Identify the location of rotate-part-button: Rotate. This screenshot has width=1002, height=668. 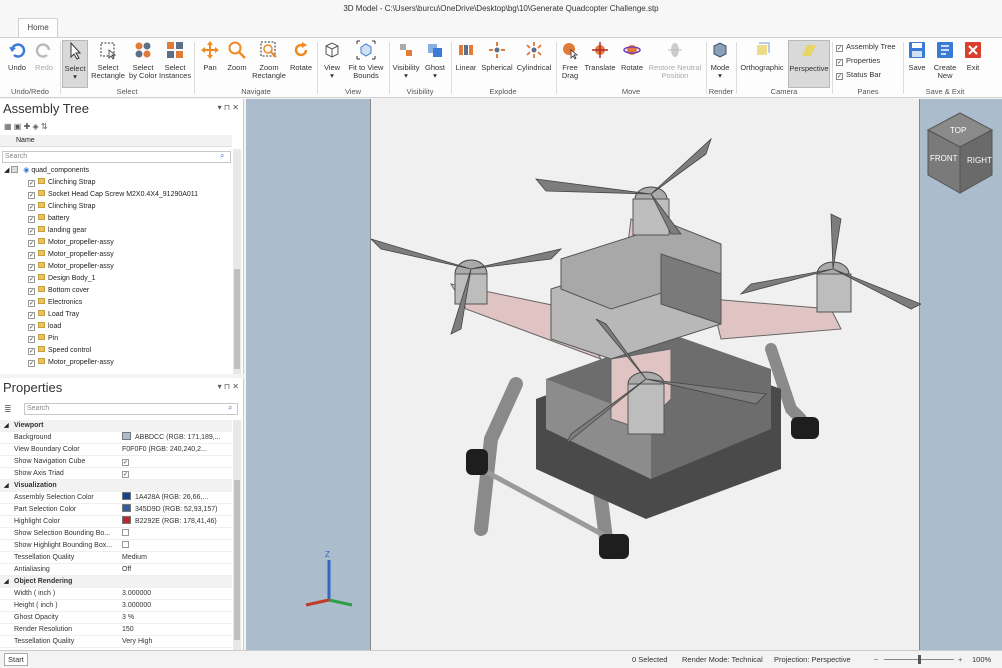
(632, 56).